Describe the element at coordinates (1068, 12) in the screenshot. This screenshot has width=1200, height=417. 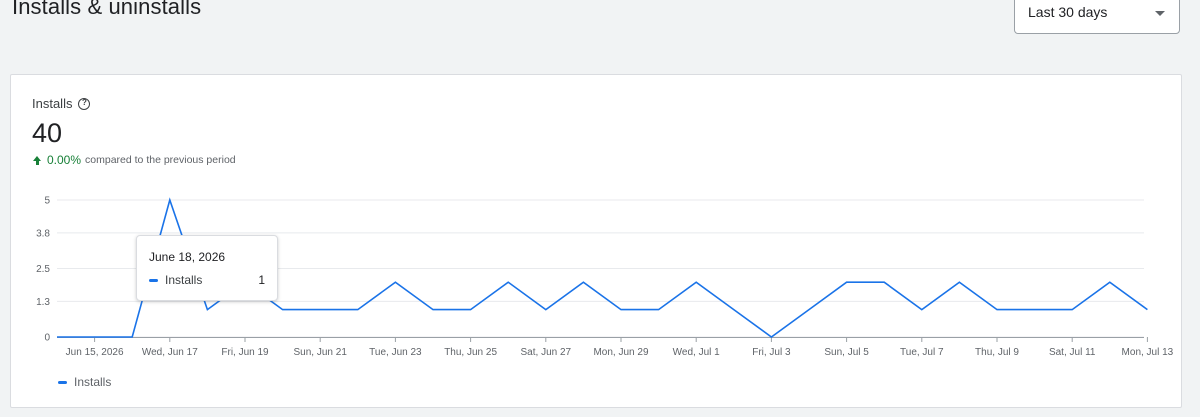
I see `date-range-label: Last 30 days` at that location.